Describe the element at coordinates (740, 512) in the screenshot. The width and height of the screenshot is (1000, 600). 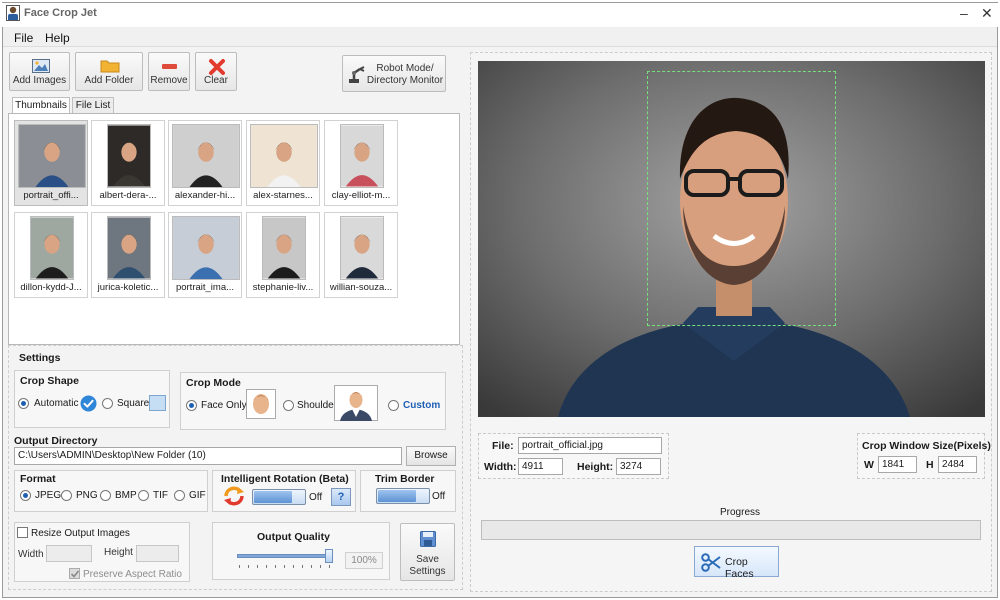
I see `progress-label: Progress` at that location.